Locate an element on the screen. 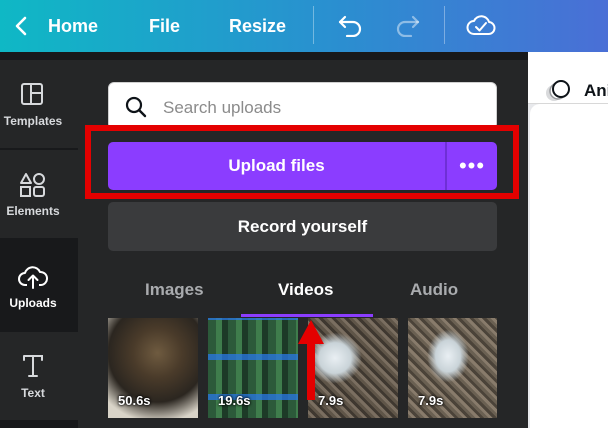  rail-label: Uploads is located at coordinates (33, 303).